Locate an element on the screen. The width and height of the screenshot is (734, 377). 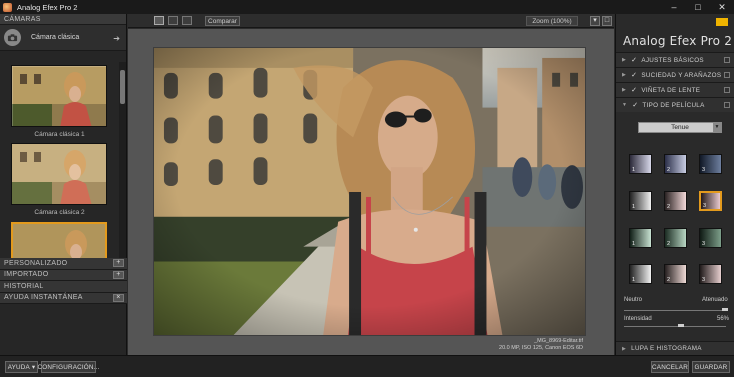
thumbnails-scrollbar is located at coordinates (122, 160).